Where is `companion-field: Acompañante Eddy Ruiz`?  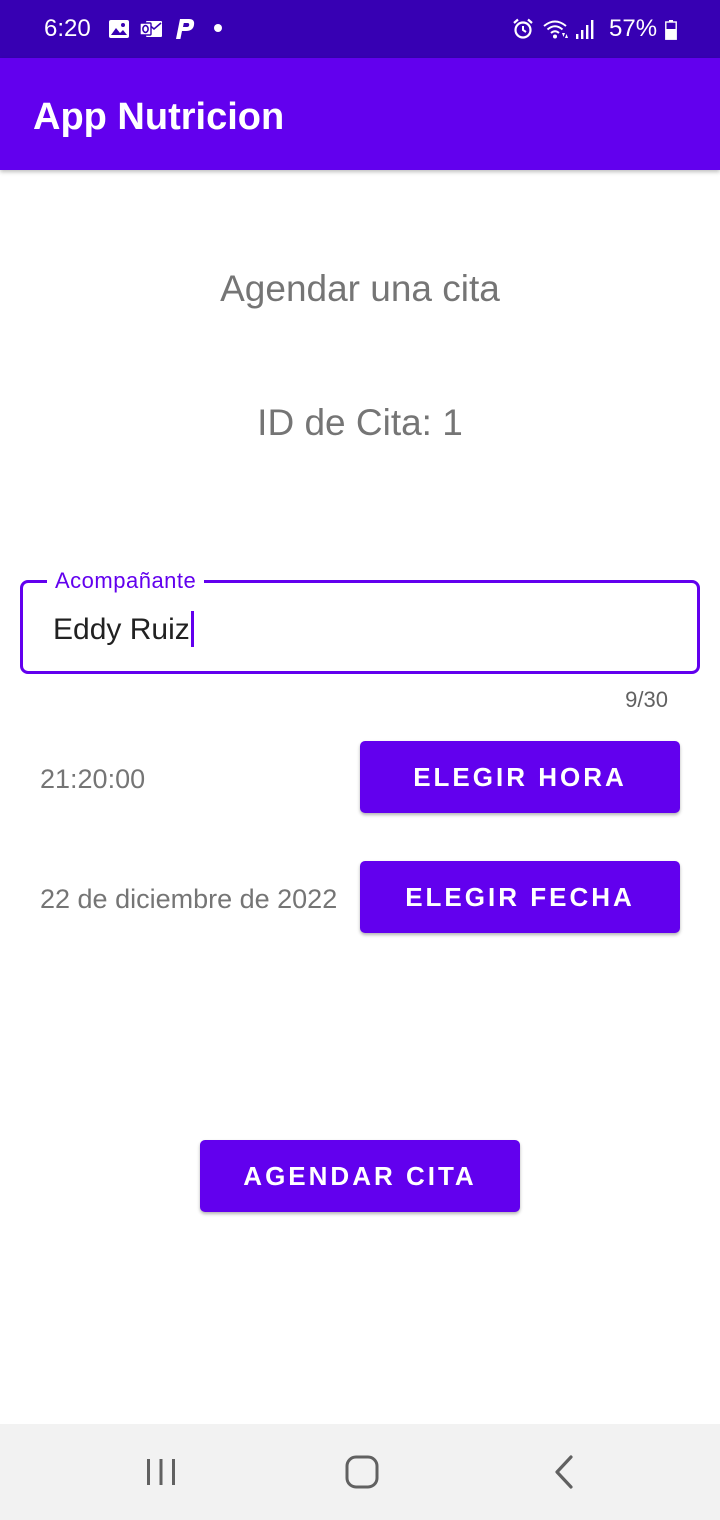
companion-field: Acompañante Eddy Ruiz is located at coordinates (360, 621).